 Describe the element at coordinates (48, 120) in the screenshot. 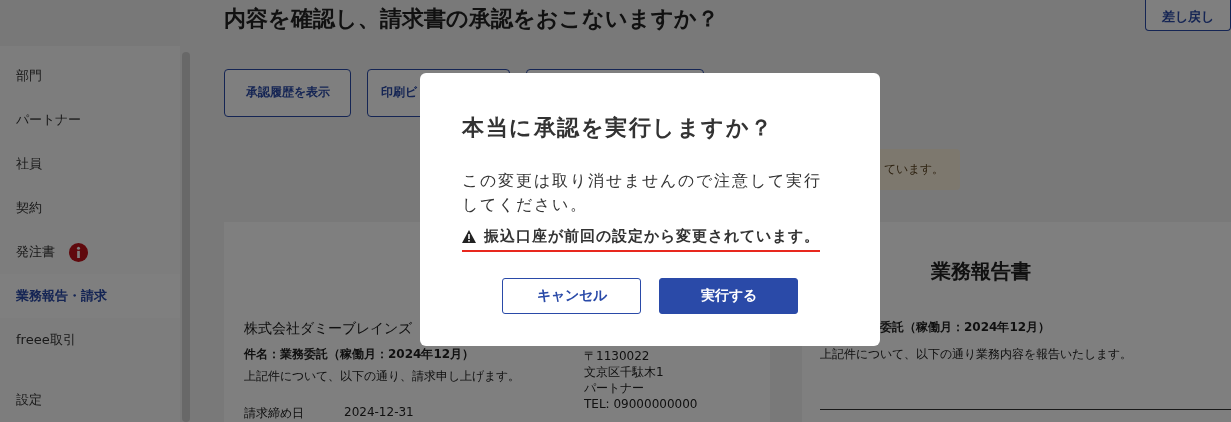

I see `sidebar-item-label: パートナー` at that location.